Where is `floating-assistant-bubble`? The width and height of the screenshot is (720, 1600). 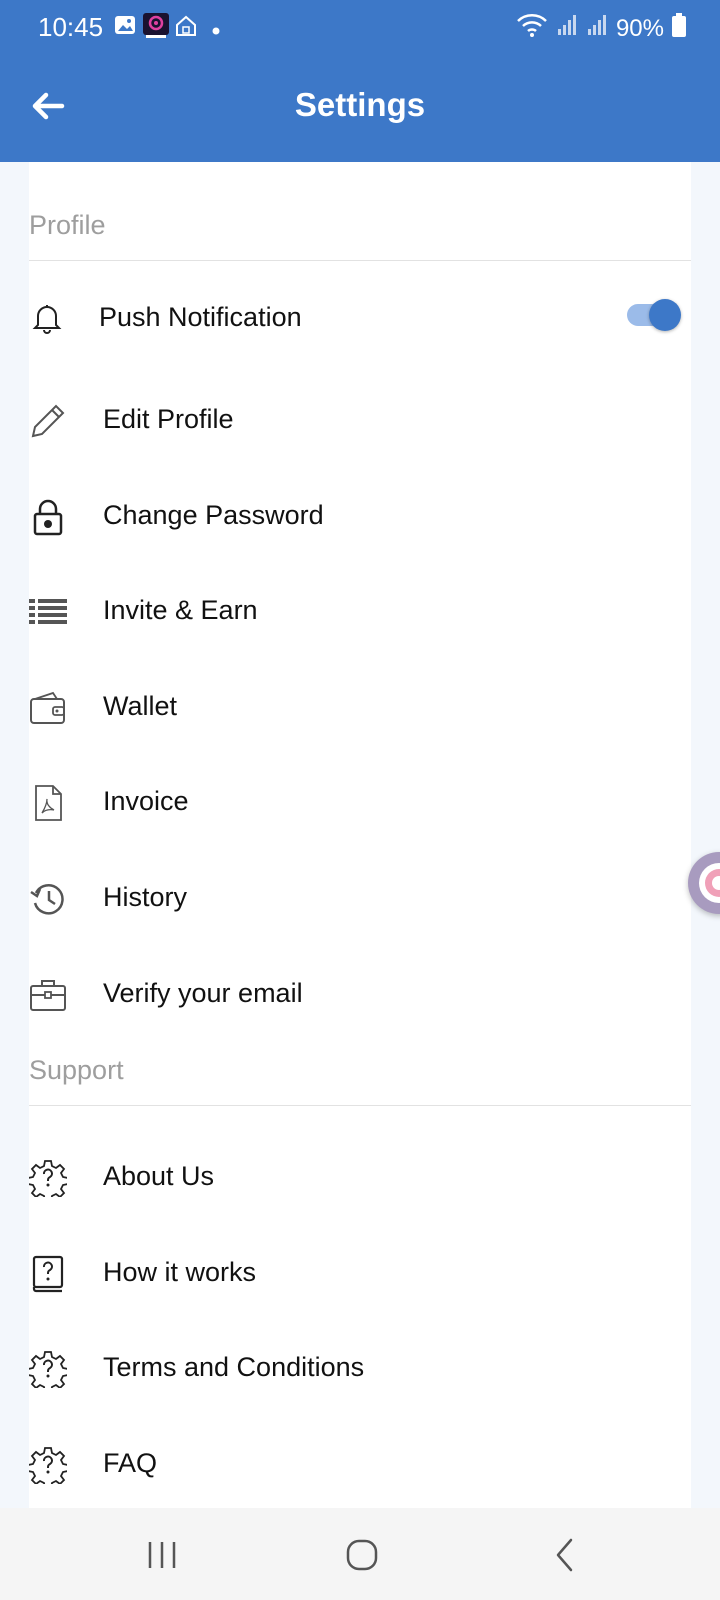
floating-assistant-bubble is located at coordinates (704, 883).